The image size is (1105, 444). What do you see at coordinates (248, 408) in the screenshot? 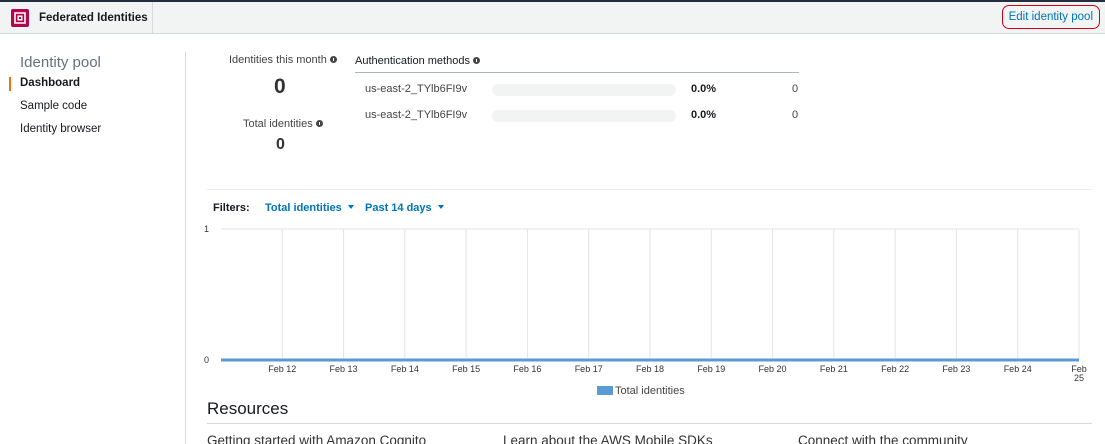
I see `resources-title: Resources` at bounding box center [248, 408].